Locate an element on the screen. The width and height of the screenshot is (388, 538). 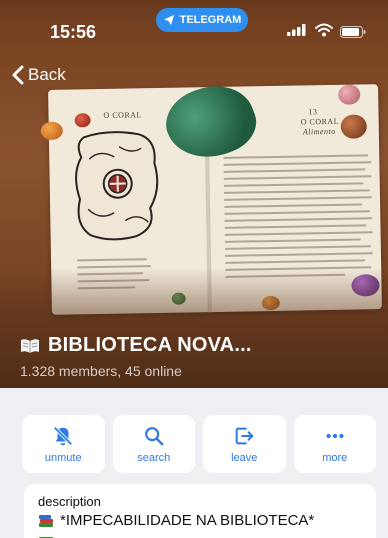
status-time: 15:56 is located at coordinates (73, 32).